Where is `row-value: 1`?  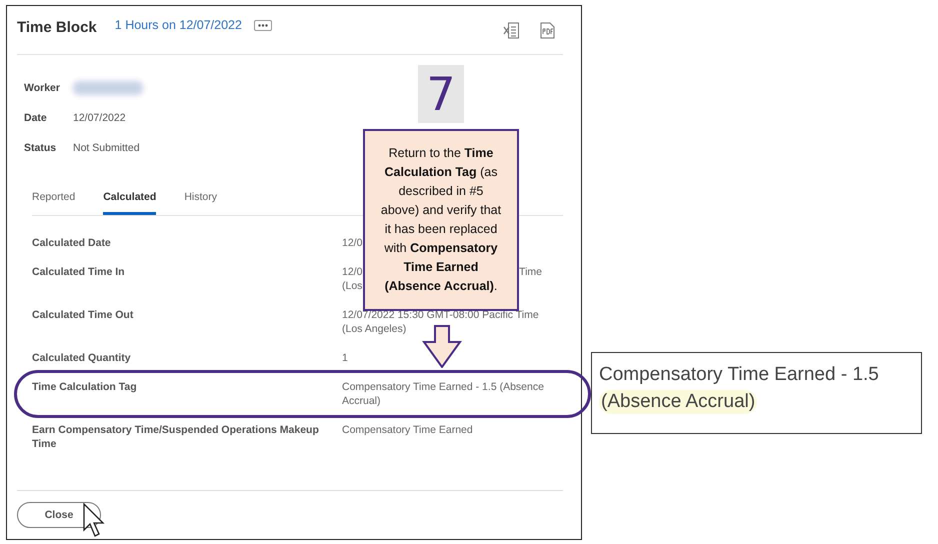
row-value: 1 is located at coordinates (345, 358).